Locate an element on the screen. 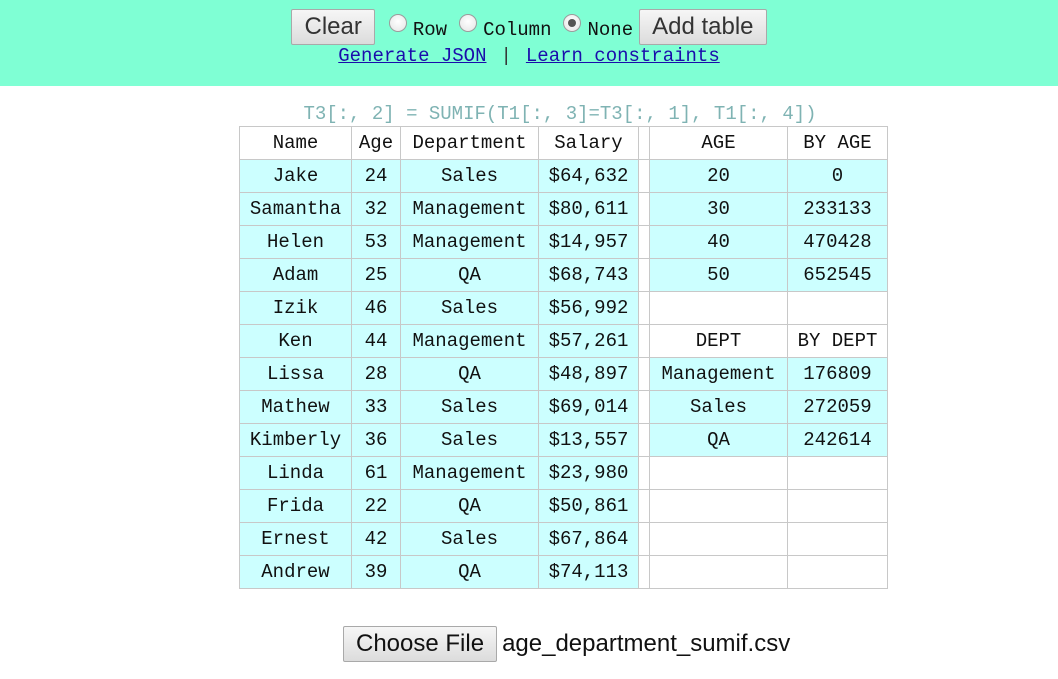 The width and height of the screenshot is (1058, 679). table-cell: $56,992 is located at coordinates (588, 308).